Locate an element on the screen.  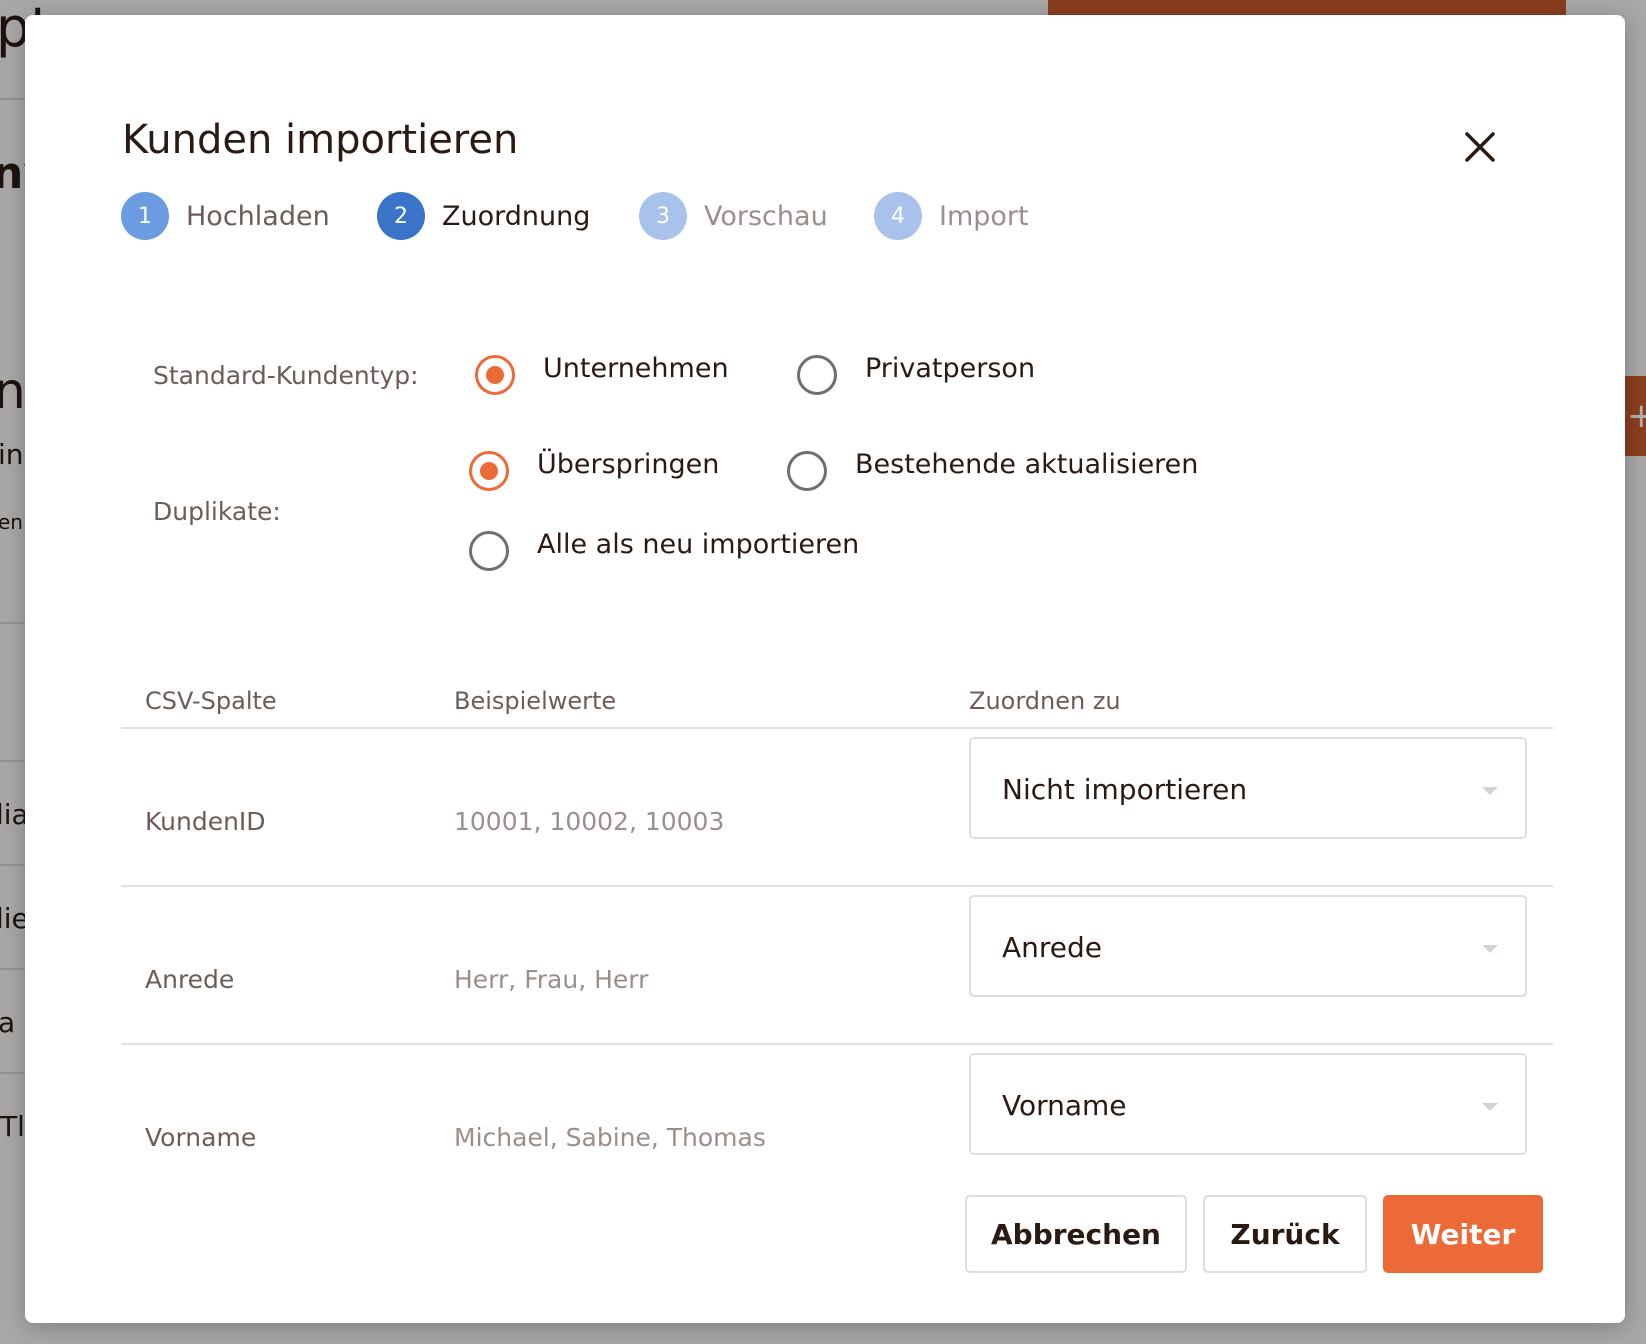
close-button is located at coordinates (1480, 147).